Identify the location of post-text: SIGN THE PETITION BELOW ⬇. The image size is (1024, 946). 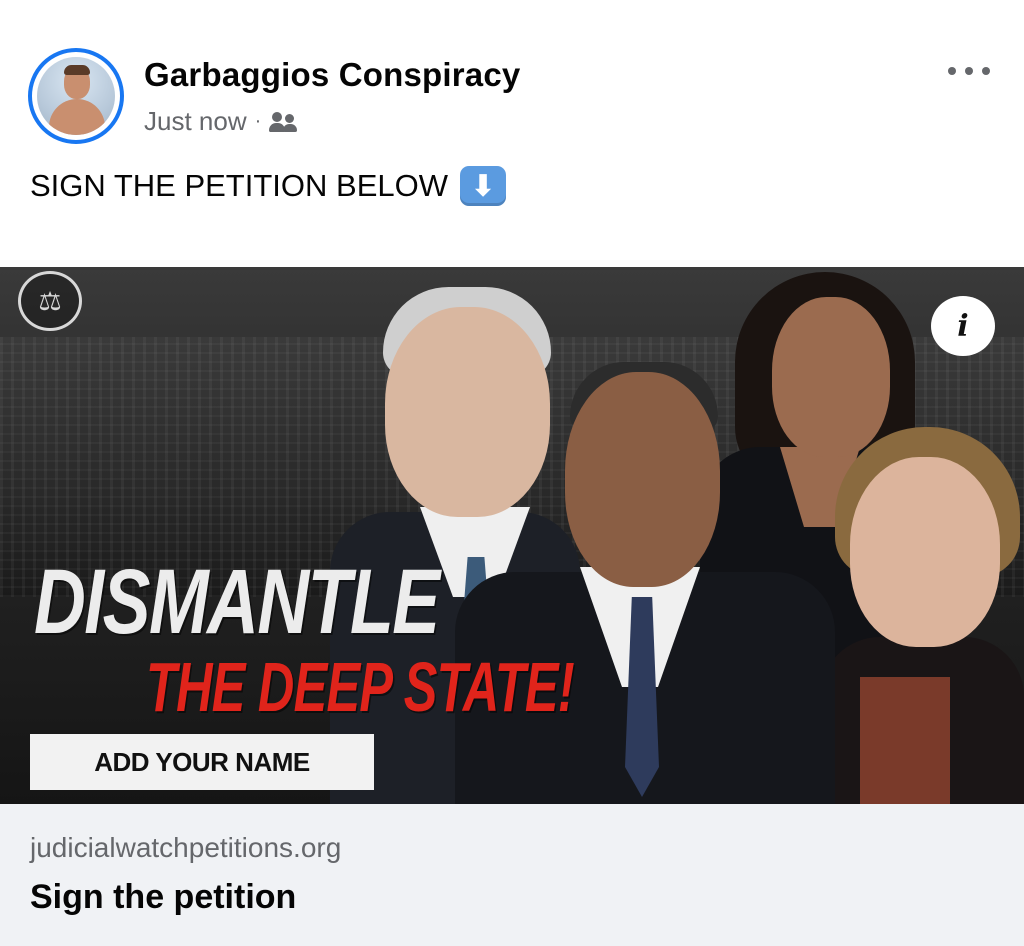
(268, 186).